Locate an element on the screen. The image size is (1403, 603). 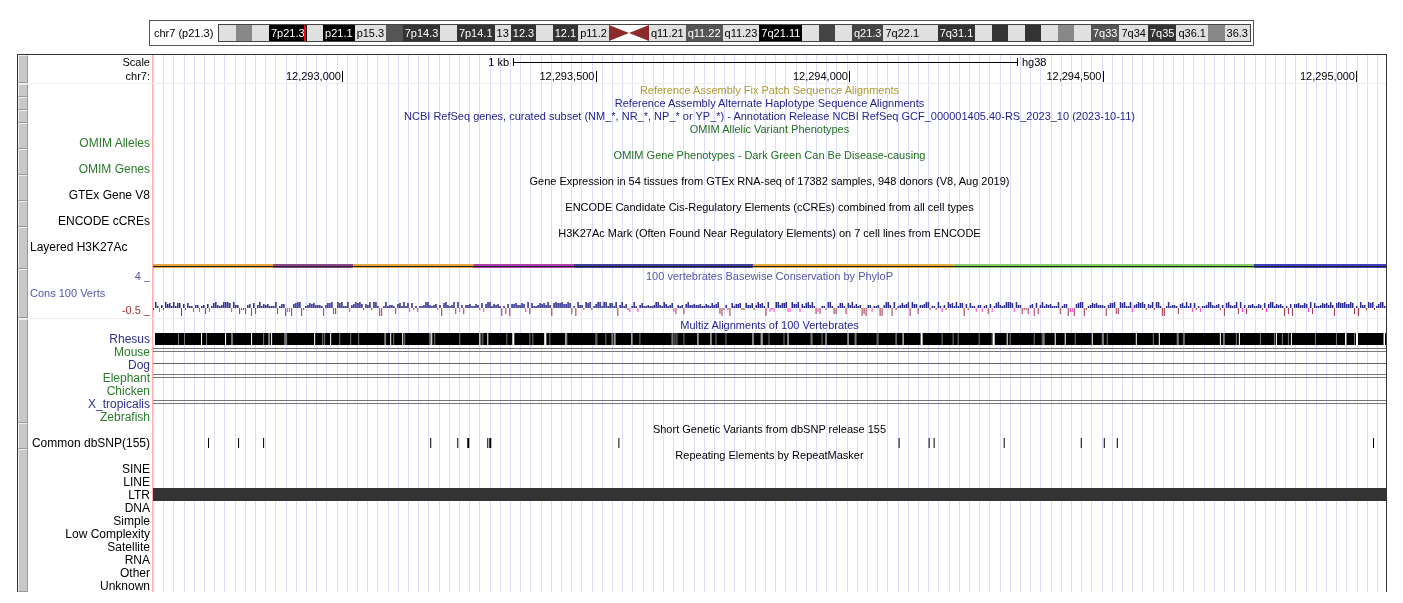
chromosome-band: 7p14.1 is located at coordinates (475, 33).